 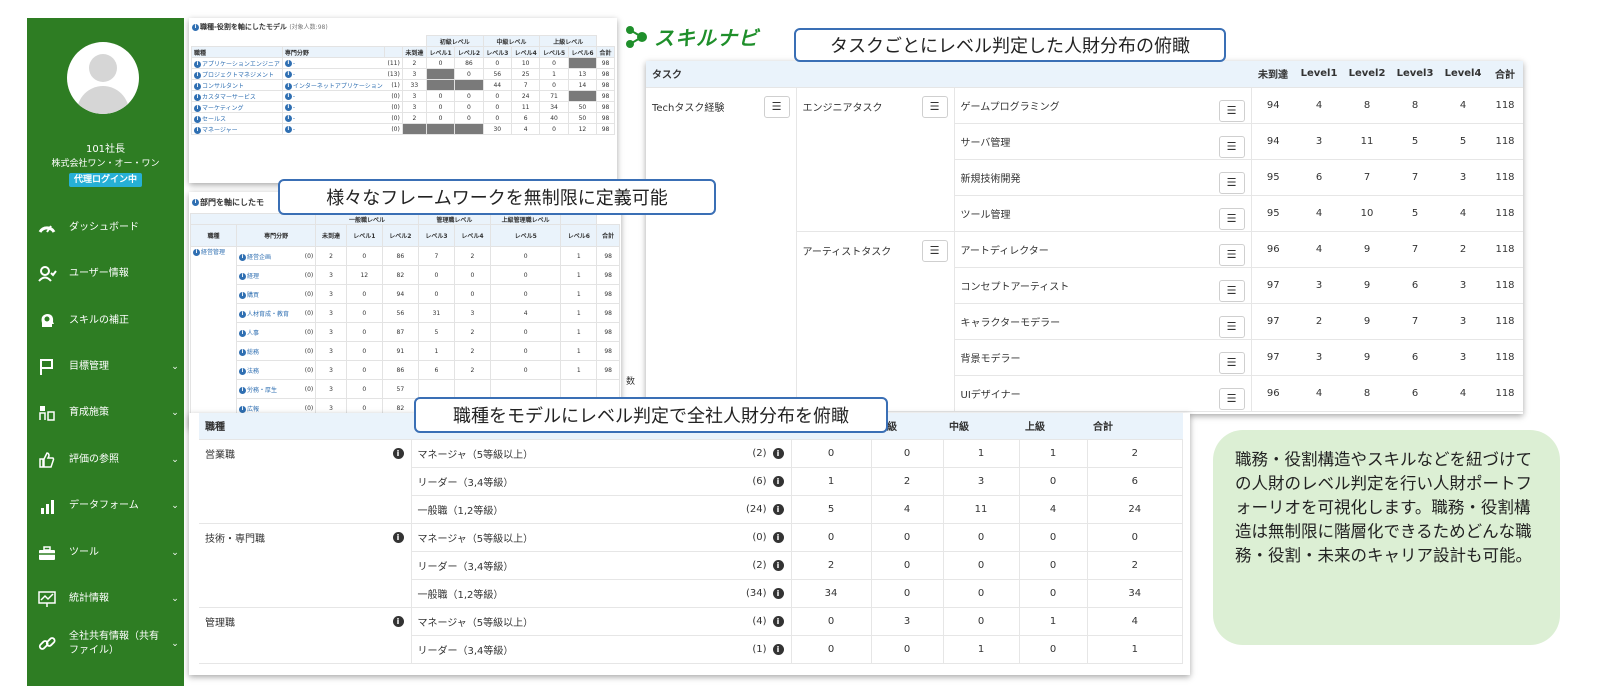 What do you see at coordinates (262, 390) in the screenshot?
I see `field-name: 労務・厚生` at bounding box center [262, 390].